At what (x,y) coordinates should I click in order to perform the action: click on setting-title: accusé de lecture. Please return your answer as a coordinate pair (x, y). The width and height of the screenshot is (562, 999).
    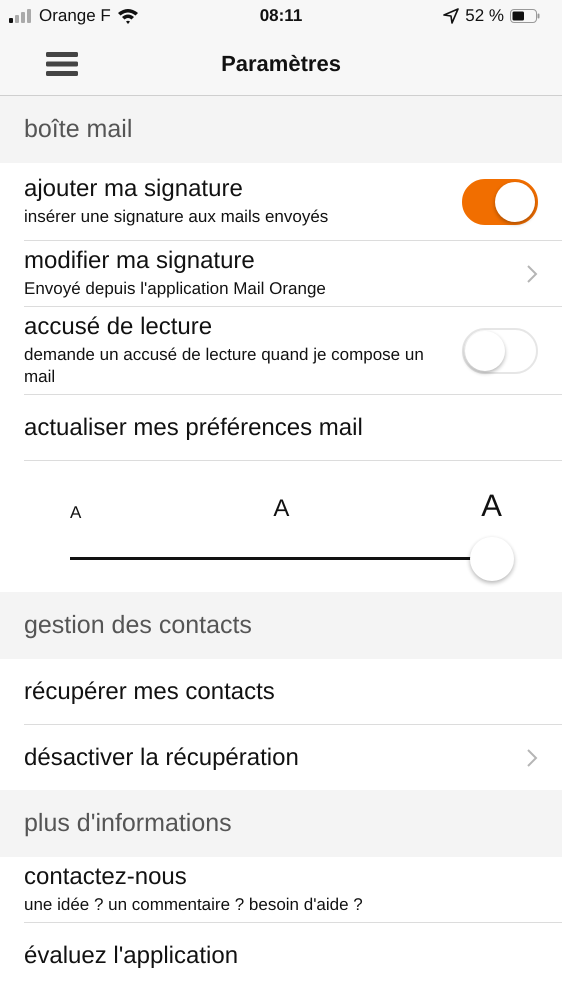
    Looking at the image, I should click on (224, 327).